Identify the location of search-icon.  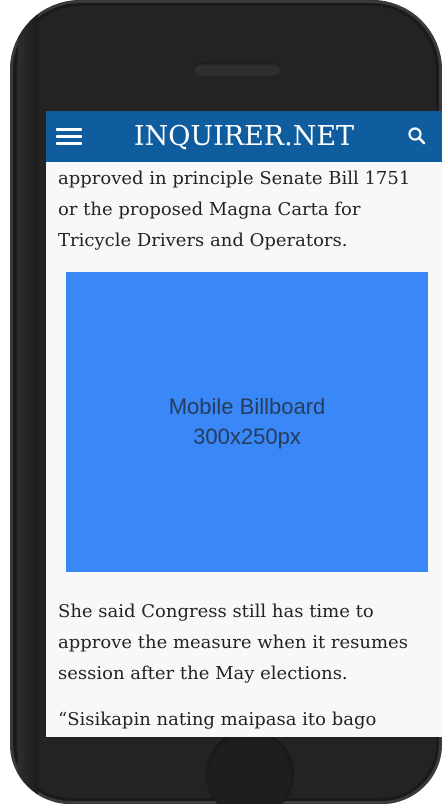
(417, 136).